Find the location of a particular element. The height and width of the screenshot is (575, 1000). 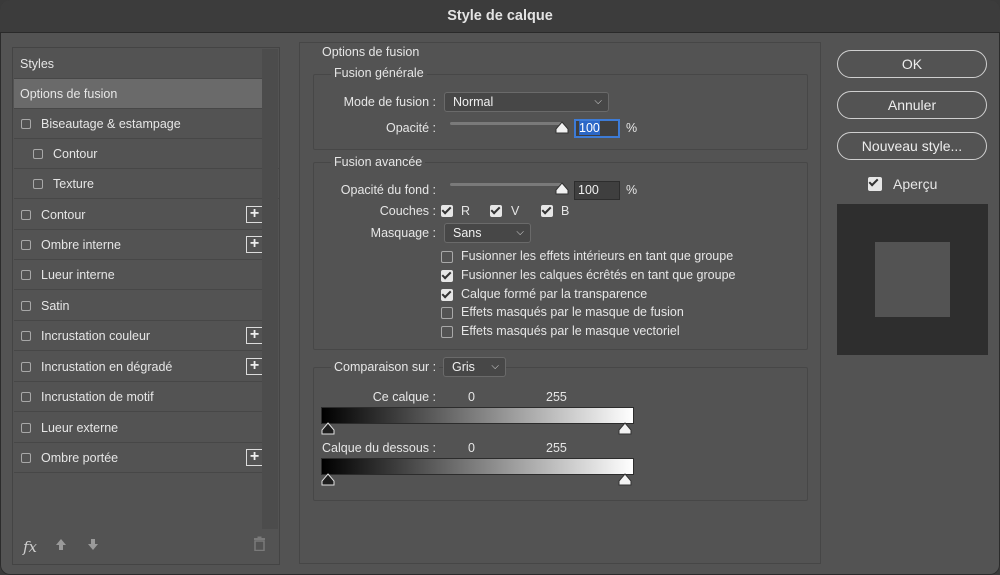

general-blending-group is located at coordinates (560, 112).